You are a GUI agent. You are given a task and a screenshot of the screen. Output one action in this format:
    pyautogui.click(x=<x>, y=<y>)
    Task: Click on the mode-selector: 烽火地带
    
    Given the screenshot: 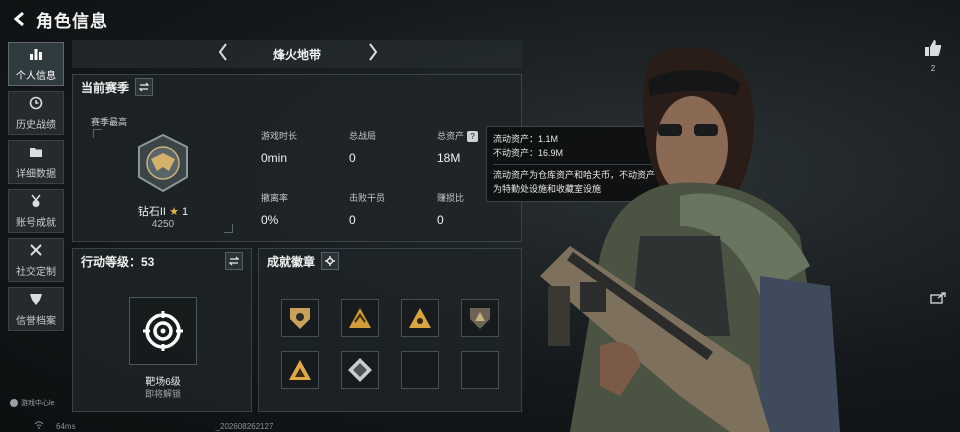 What is the action you would take?
    pyautogui.click(x=297, y=54)
    